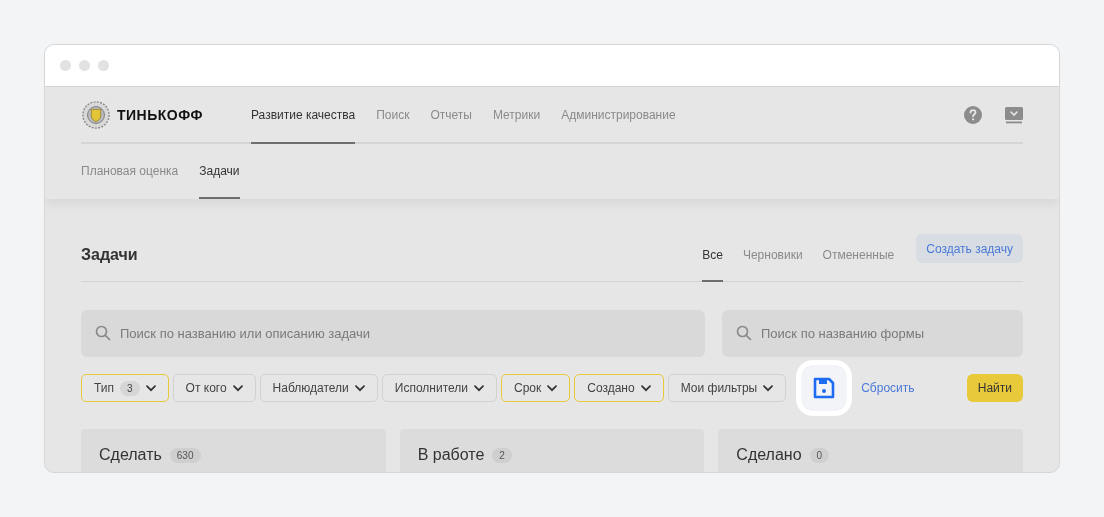 The width and height of the screenshot is (1104, 517). Describe the element at coordinates (206, 388) in the screenshot. I see `filter-label: От кого` at that location.